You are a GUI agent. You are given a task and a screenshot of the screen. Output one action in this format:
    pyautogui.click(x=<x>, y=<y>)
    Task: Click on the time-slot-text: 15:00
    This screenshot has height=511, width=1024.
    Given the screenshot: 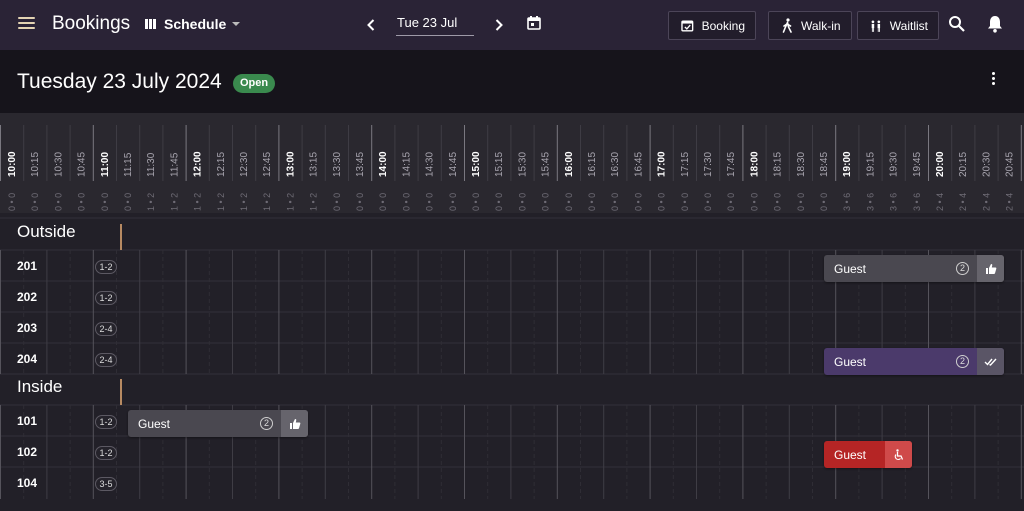 What is the action you would take?
    pyautogui.click(x=476, y=164)
    